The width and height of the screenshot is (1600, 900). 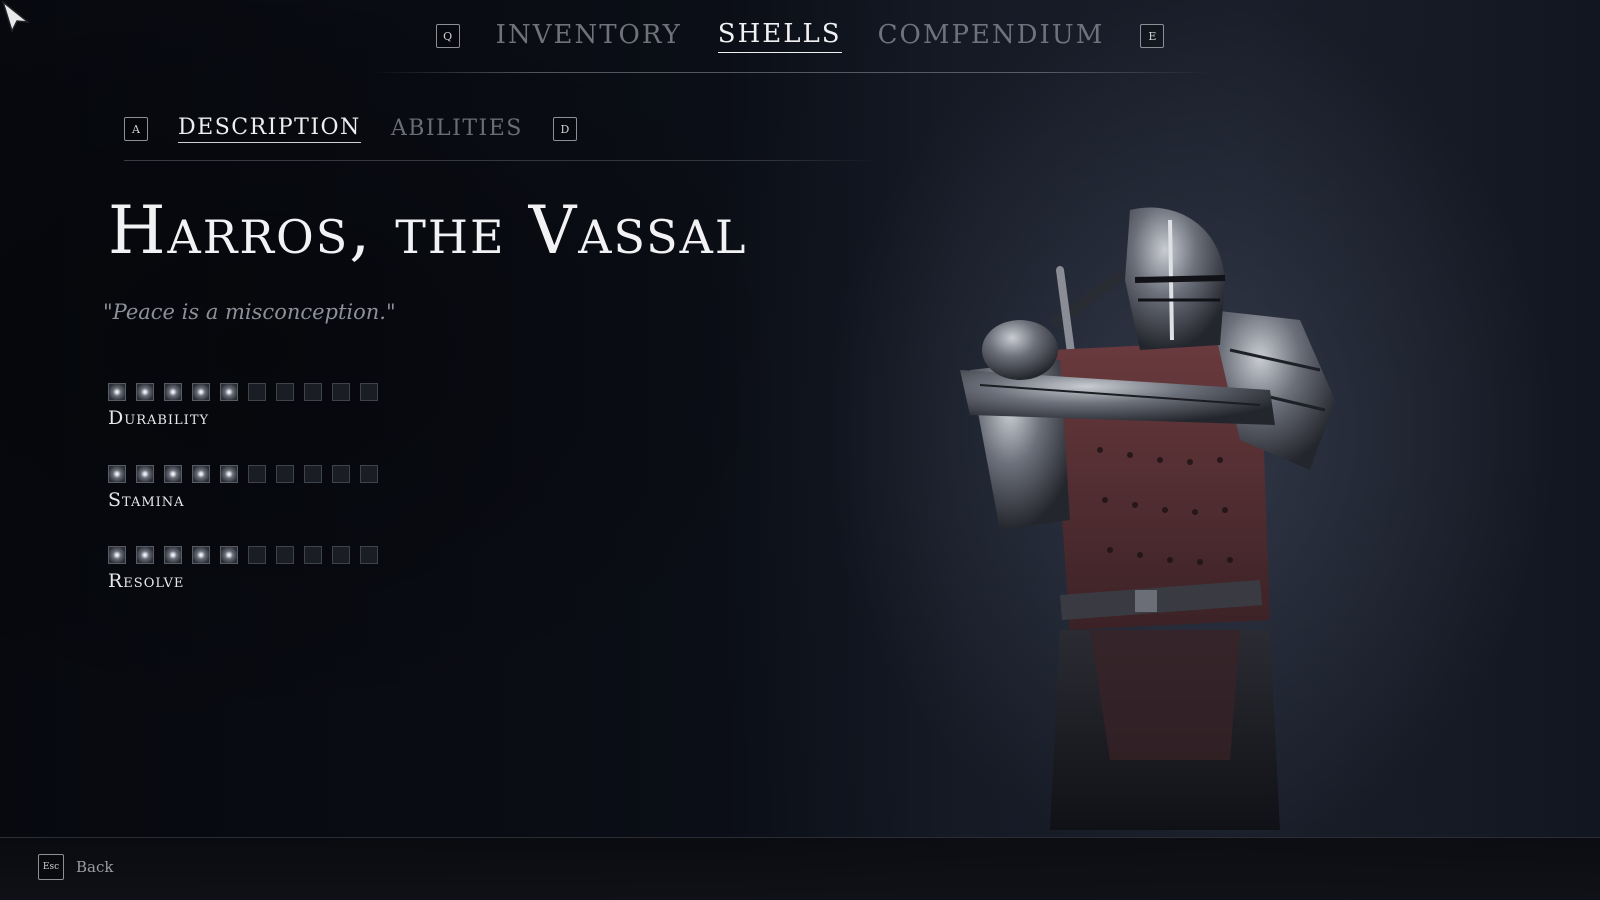 What do you see at coordinates (243, 488) in the screenshot?
I see `stat-stamina: Stamina` at bounding box center [243, 488].